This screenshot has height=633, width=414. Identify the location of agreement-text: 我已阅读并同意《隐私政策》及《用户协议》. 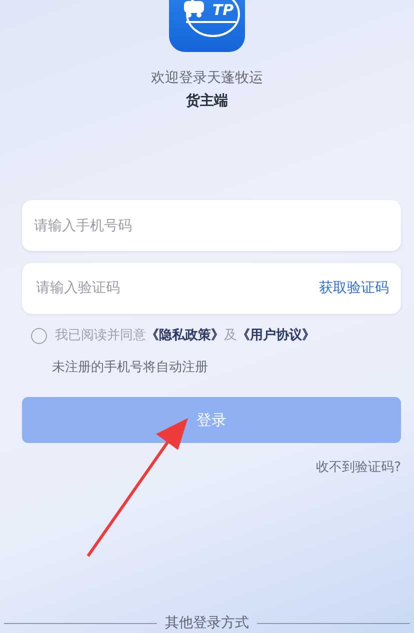
(185, 335).